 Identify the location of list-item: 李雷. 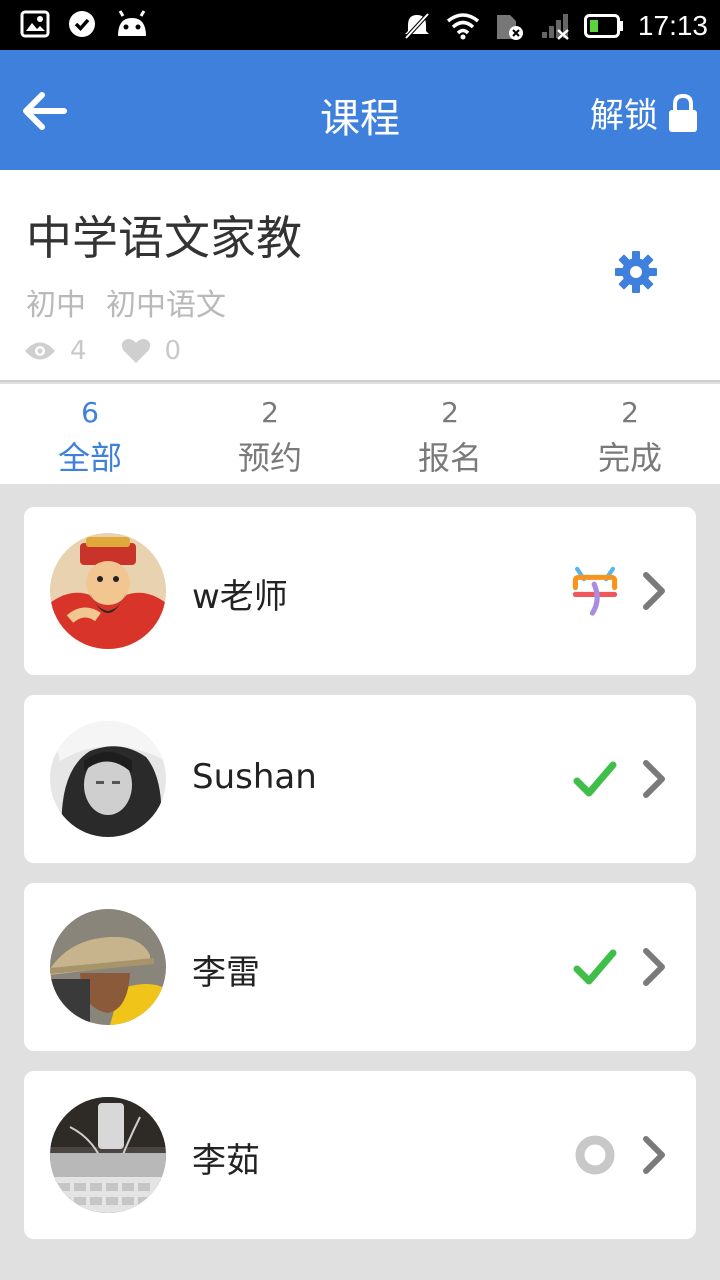
(360, 967).